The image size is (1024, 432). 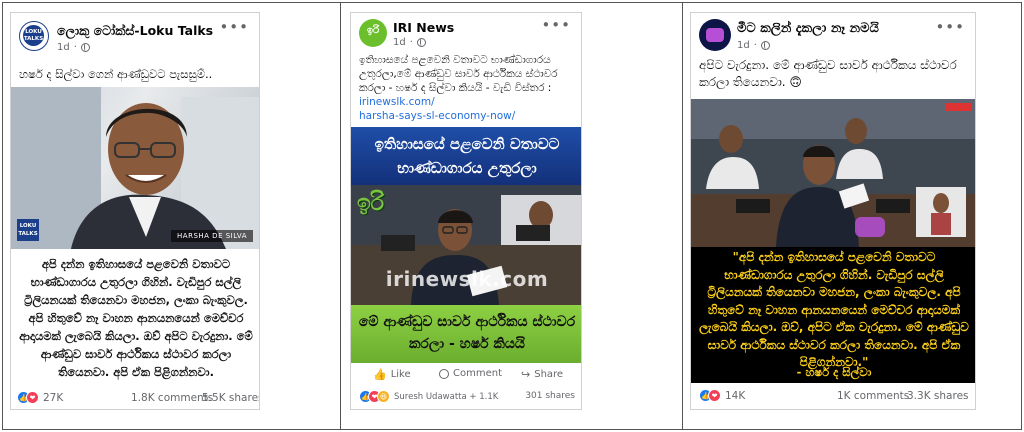 I want to click on parliament-scene, so click(x=833, y=173).